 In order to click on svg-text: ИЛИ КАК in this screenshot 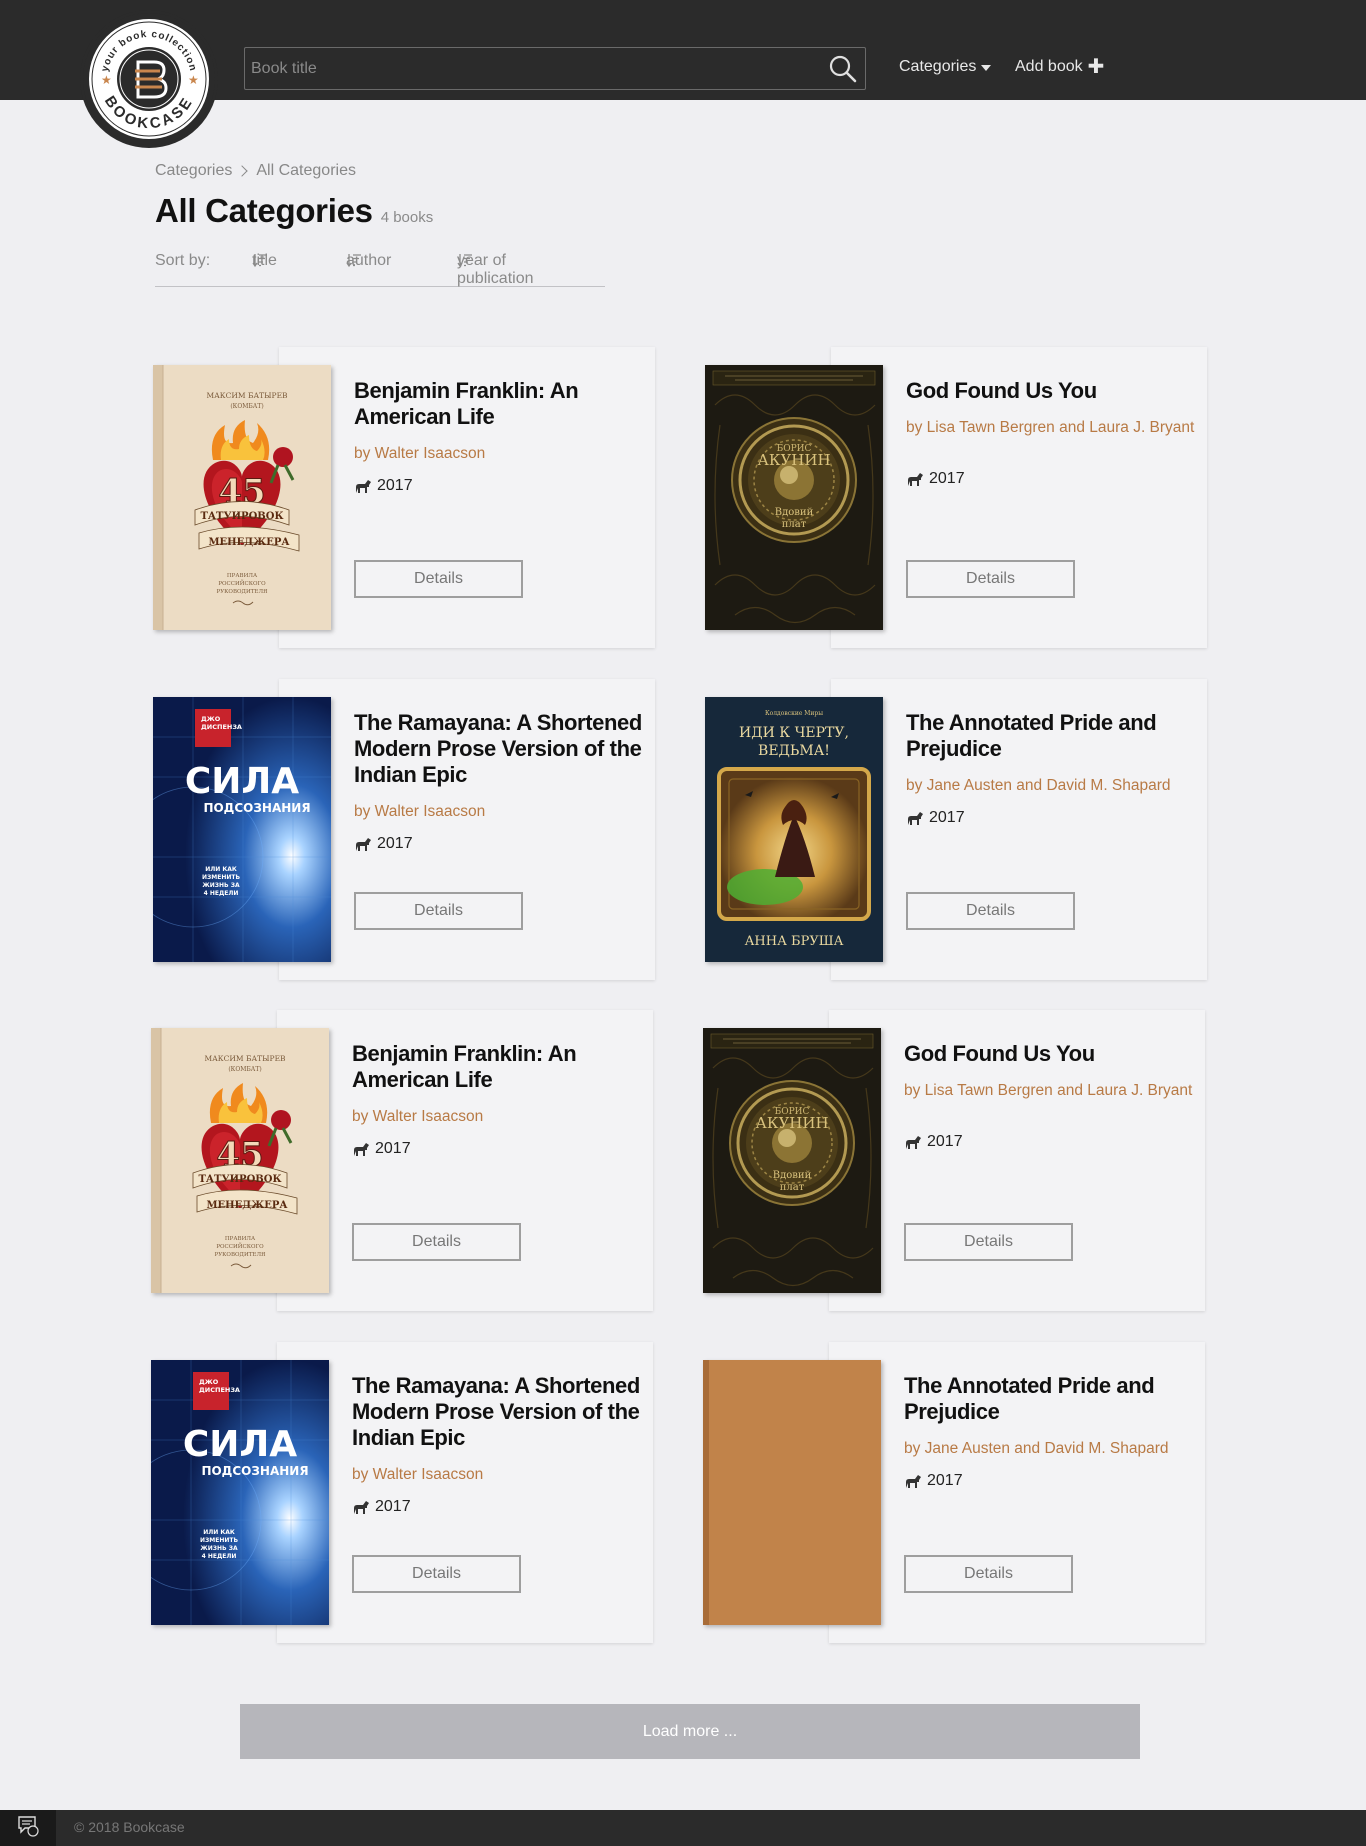, I will do `click(219, 1532)`.